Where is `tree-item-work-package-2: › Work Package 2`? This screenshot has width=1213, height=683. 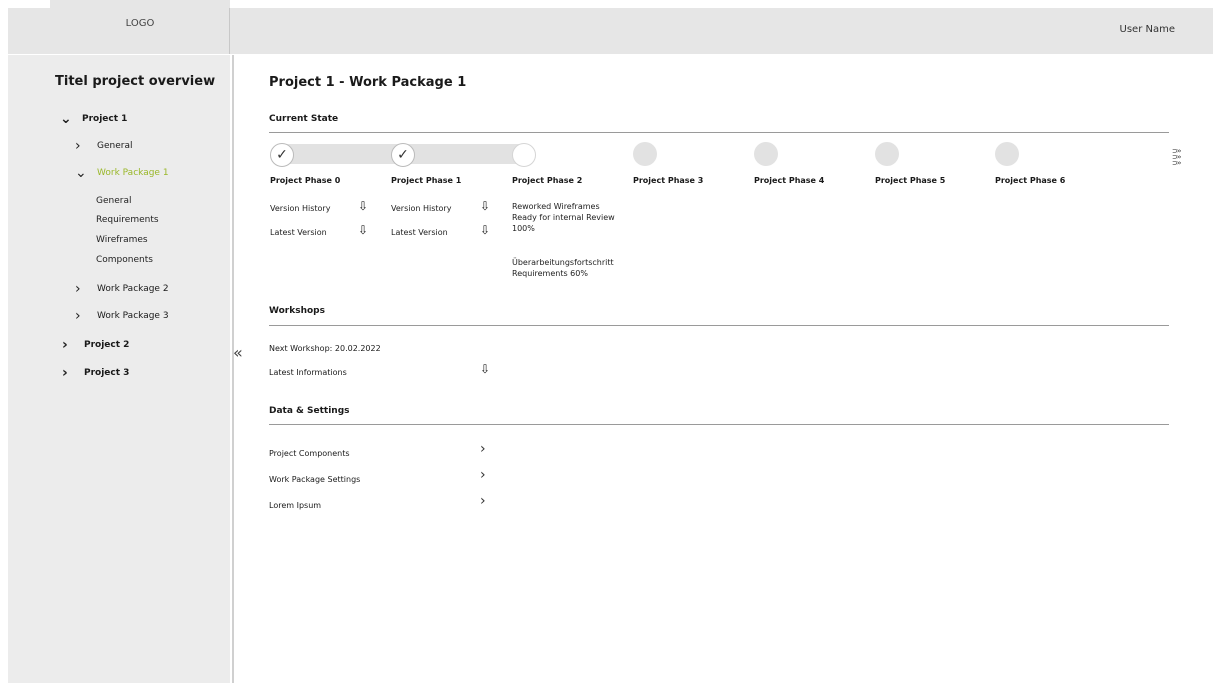 tree-item-work-package-2: › Work Package 2 is located at coordinates (122, 289).